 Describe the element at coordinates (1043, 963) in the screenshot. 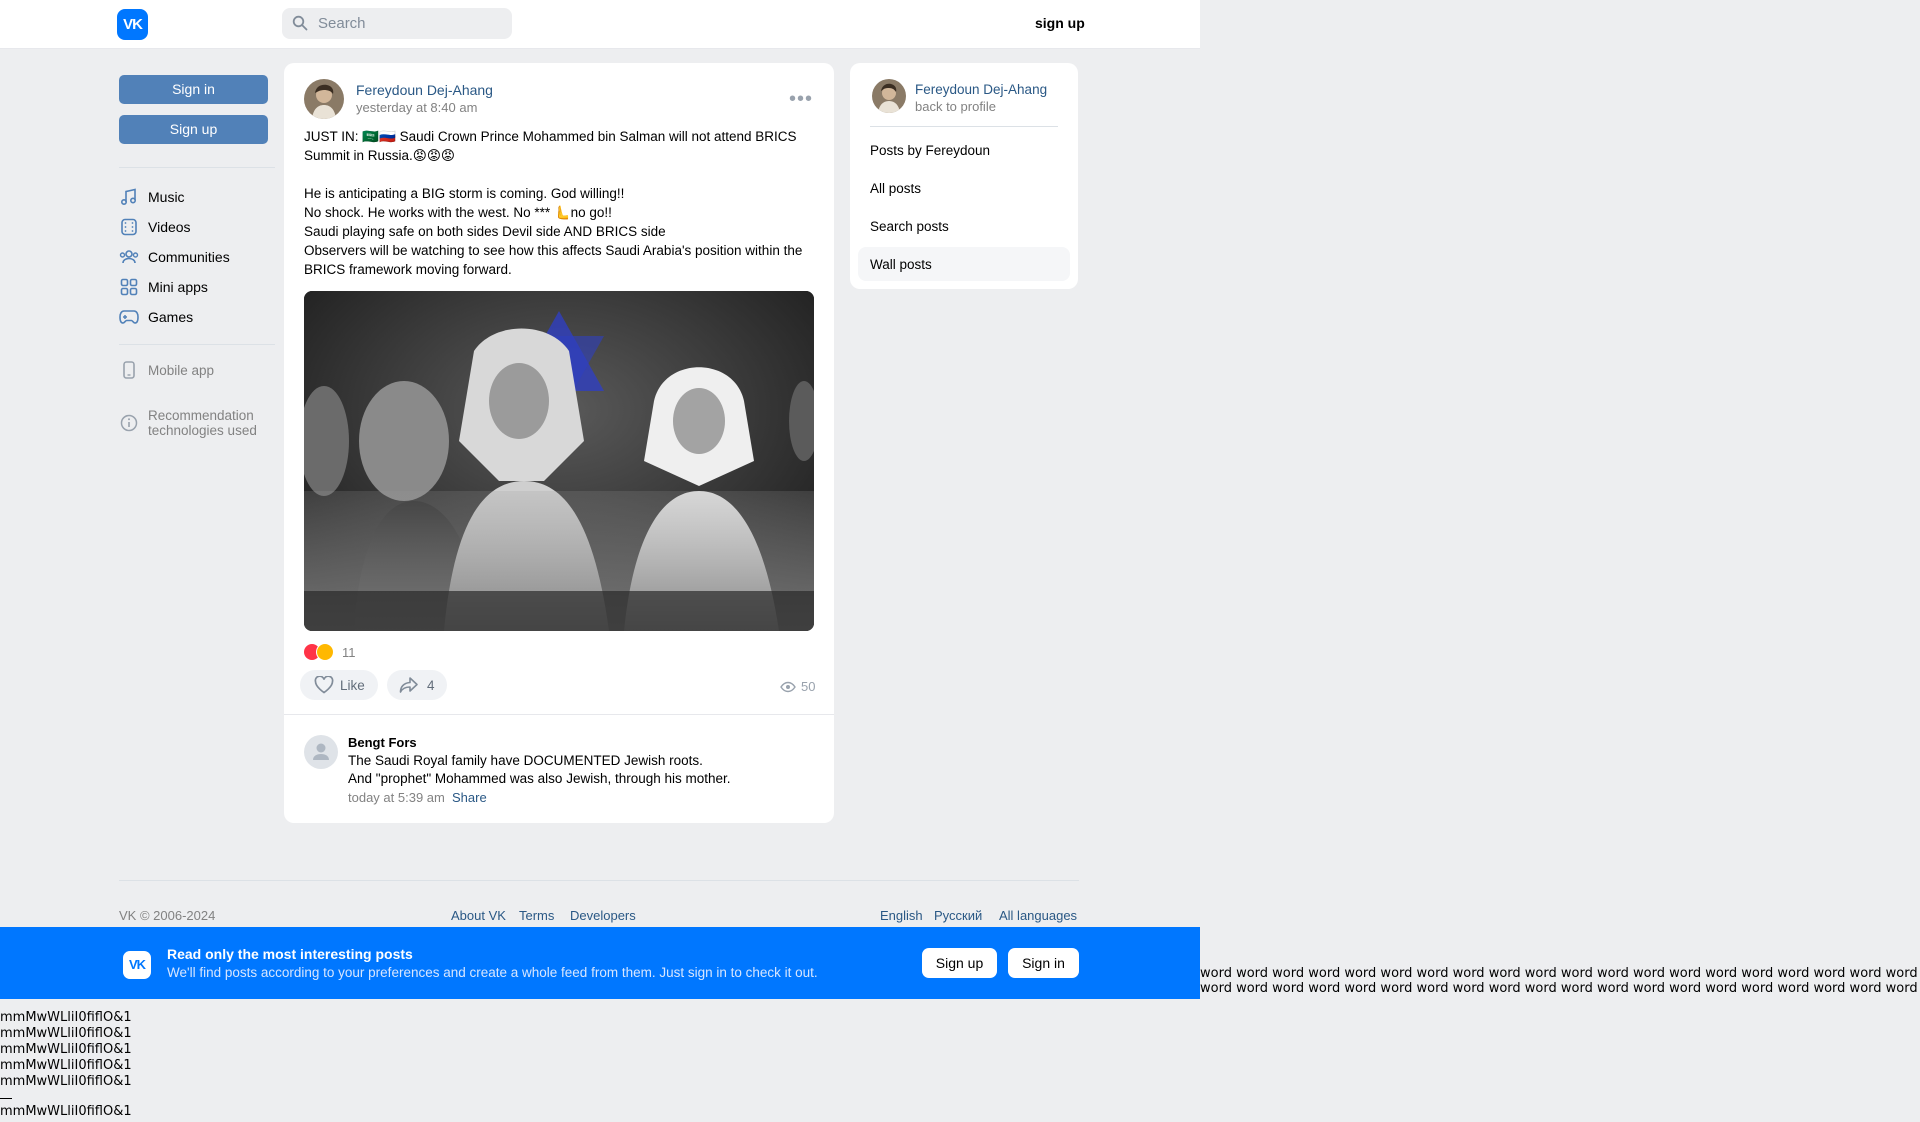

I see `banner-sign-in-button: Sign in` at that location.